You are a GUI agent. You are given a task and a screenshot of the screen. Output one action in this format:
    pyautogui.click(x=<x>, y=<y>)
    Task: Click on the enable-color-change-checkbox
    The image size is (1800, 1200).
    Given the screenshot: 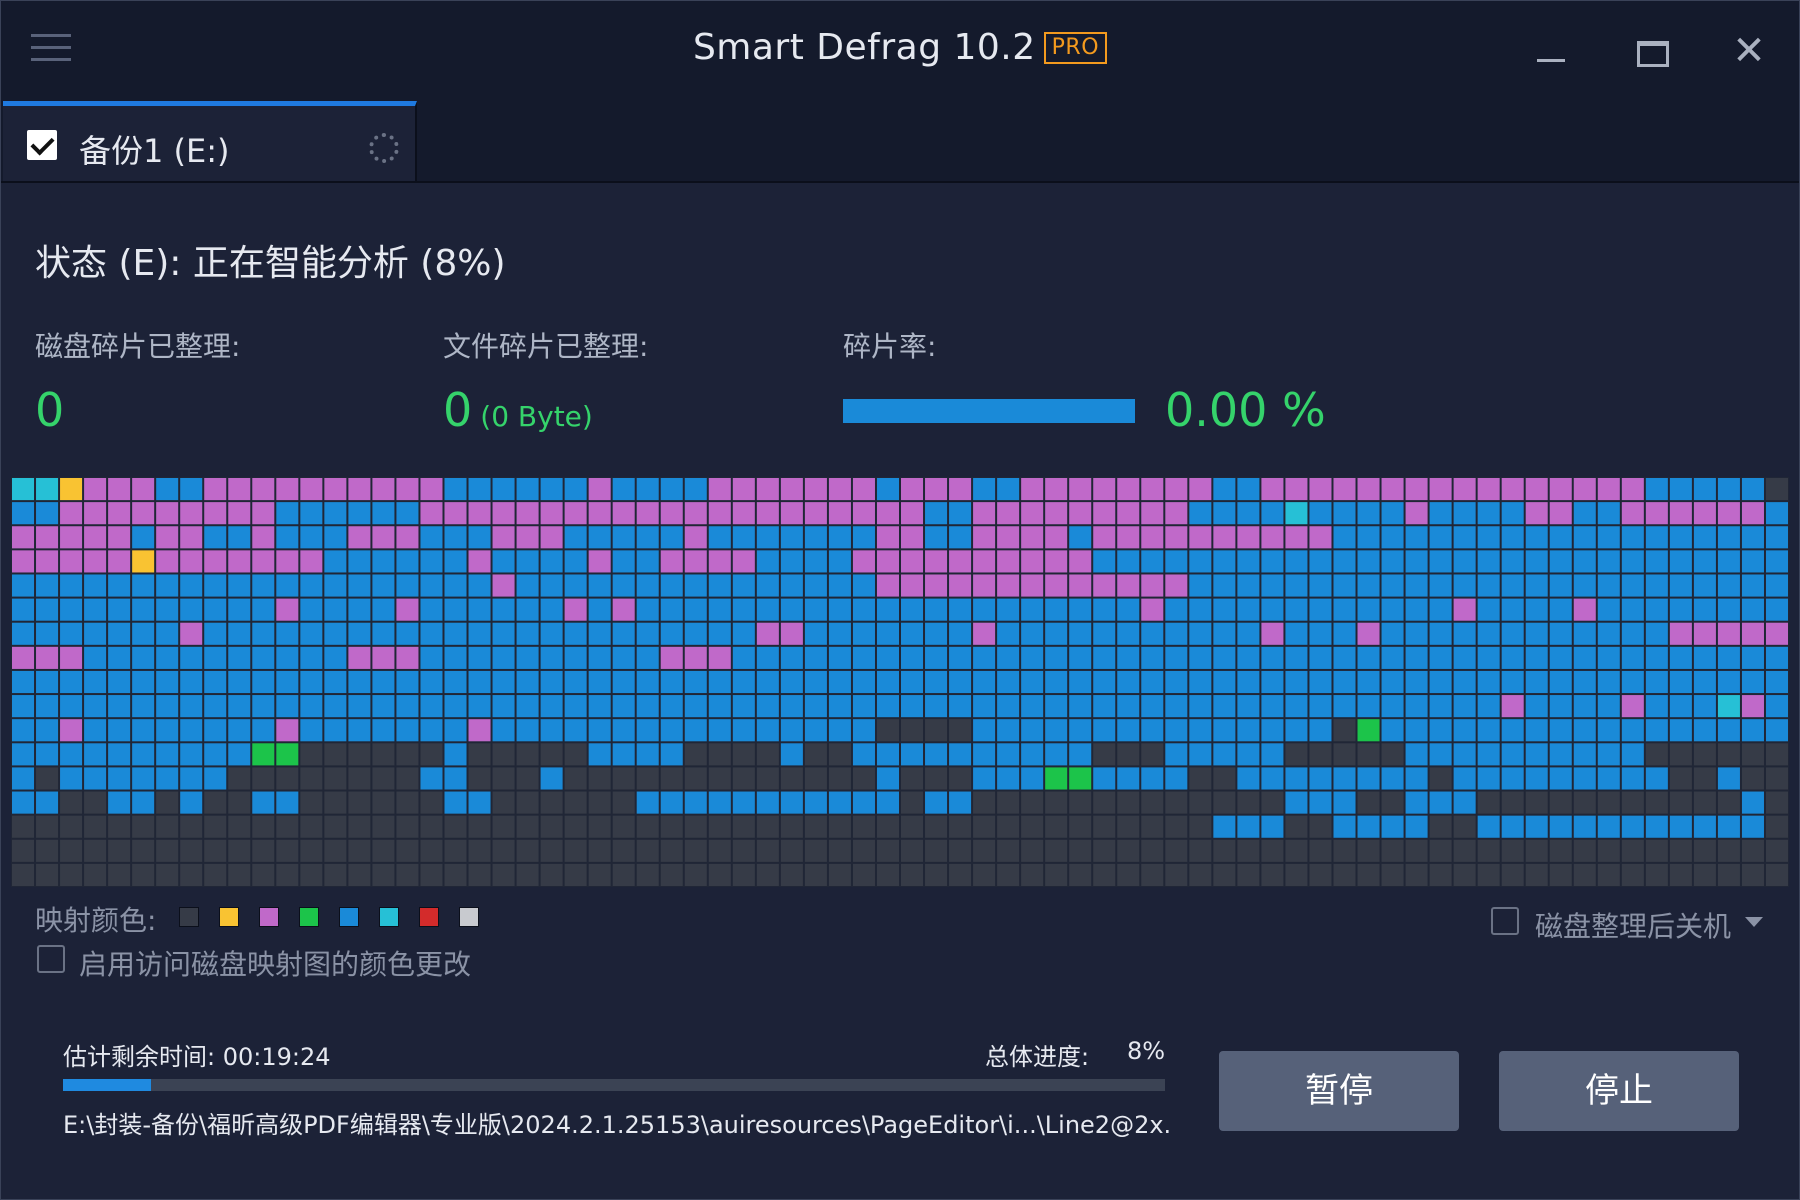 What is the action you would take?
    pyautogui.click(x=51, y=959)
    